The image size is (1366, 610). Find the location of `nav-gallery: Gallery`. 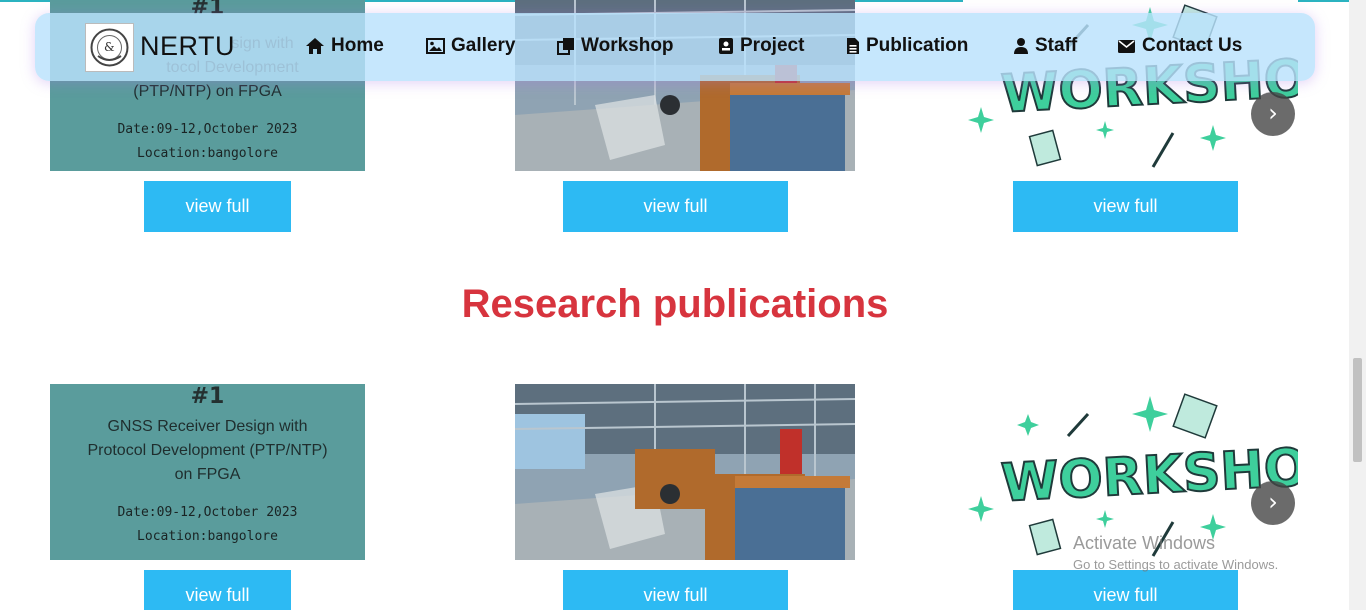

nav-gallery: Gallery is located at coordinates (470, 46).